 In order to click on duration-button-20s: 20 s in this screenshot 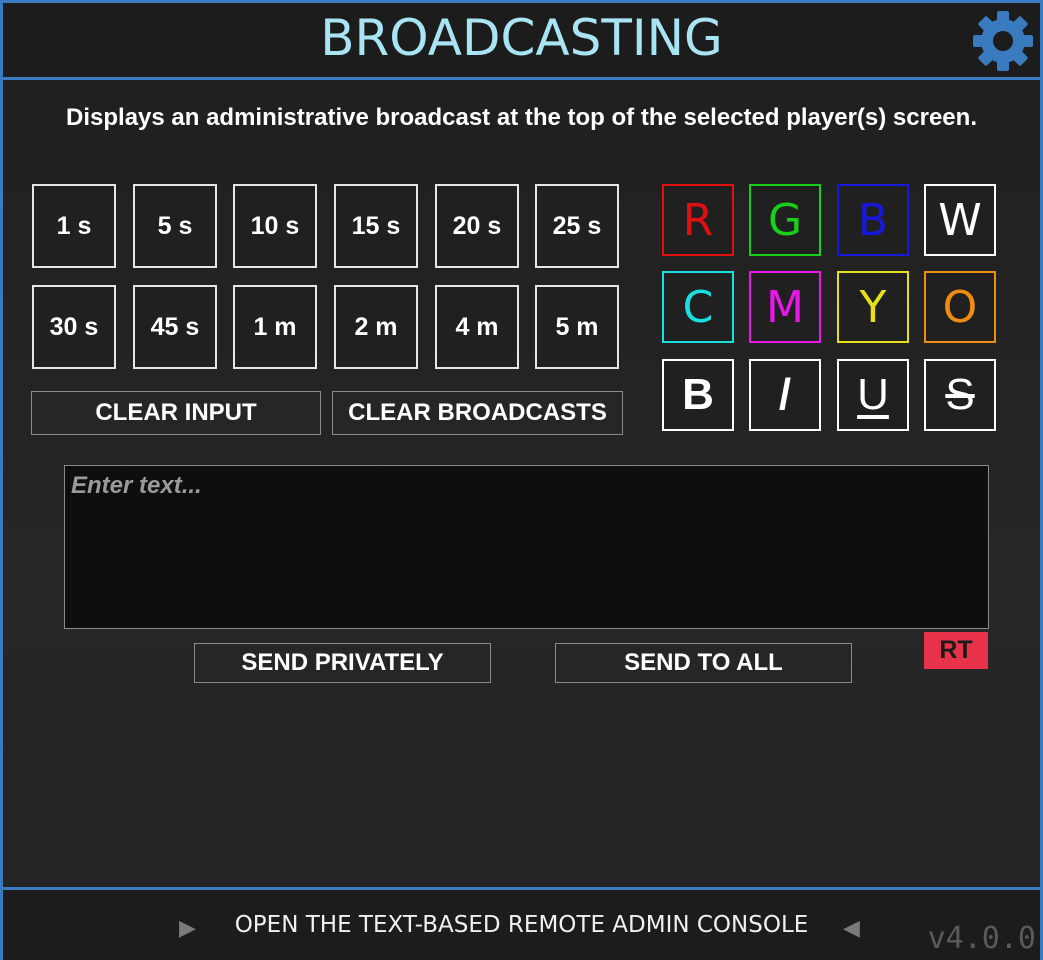, I will do `click(477, 226)`.